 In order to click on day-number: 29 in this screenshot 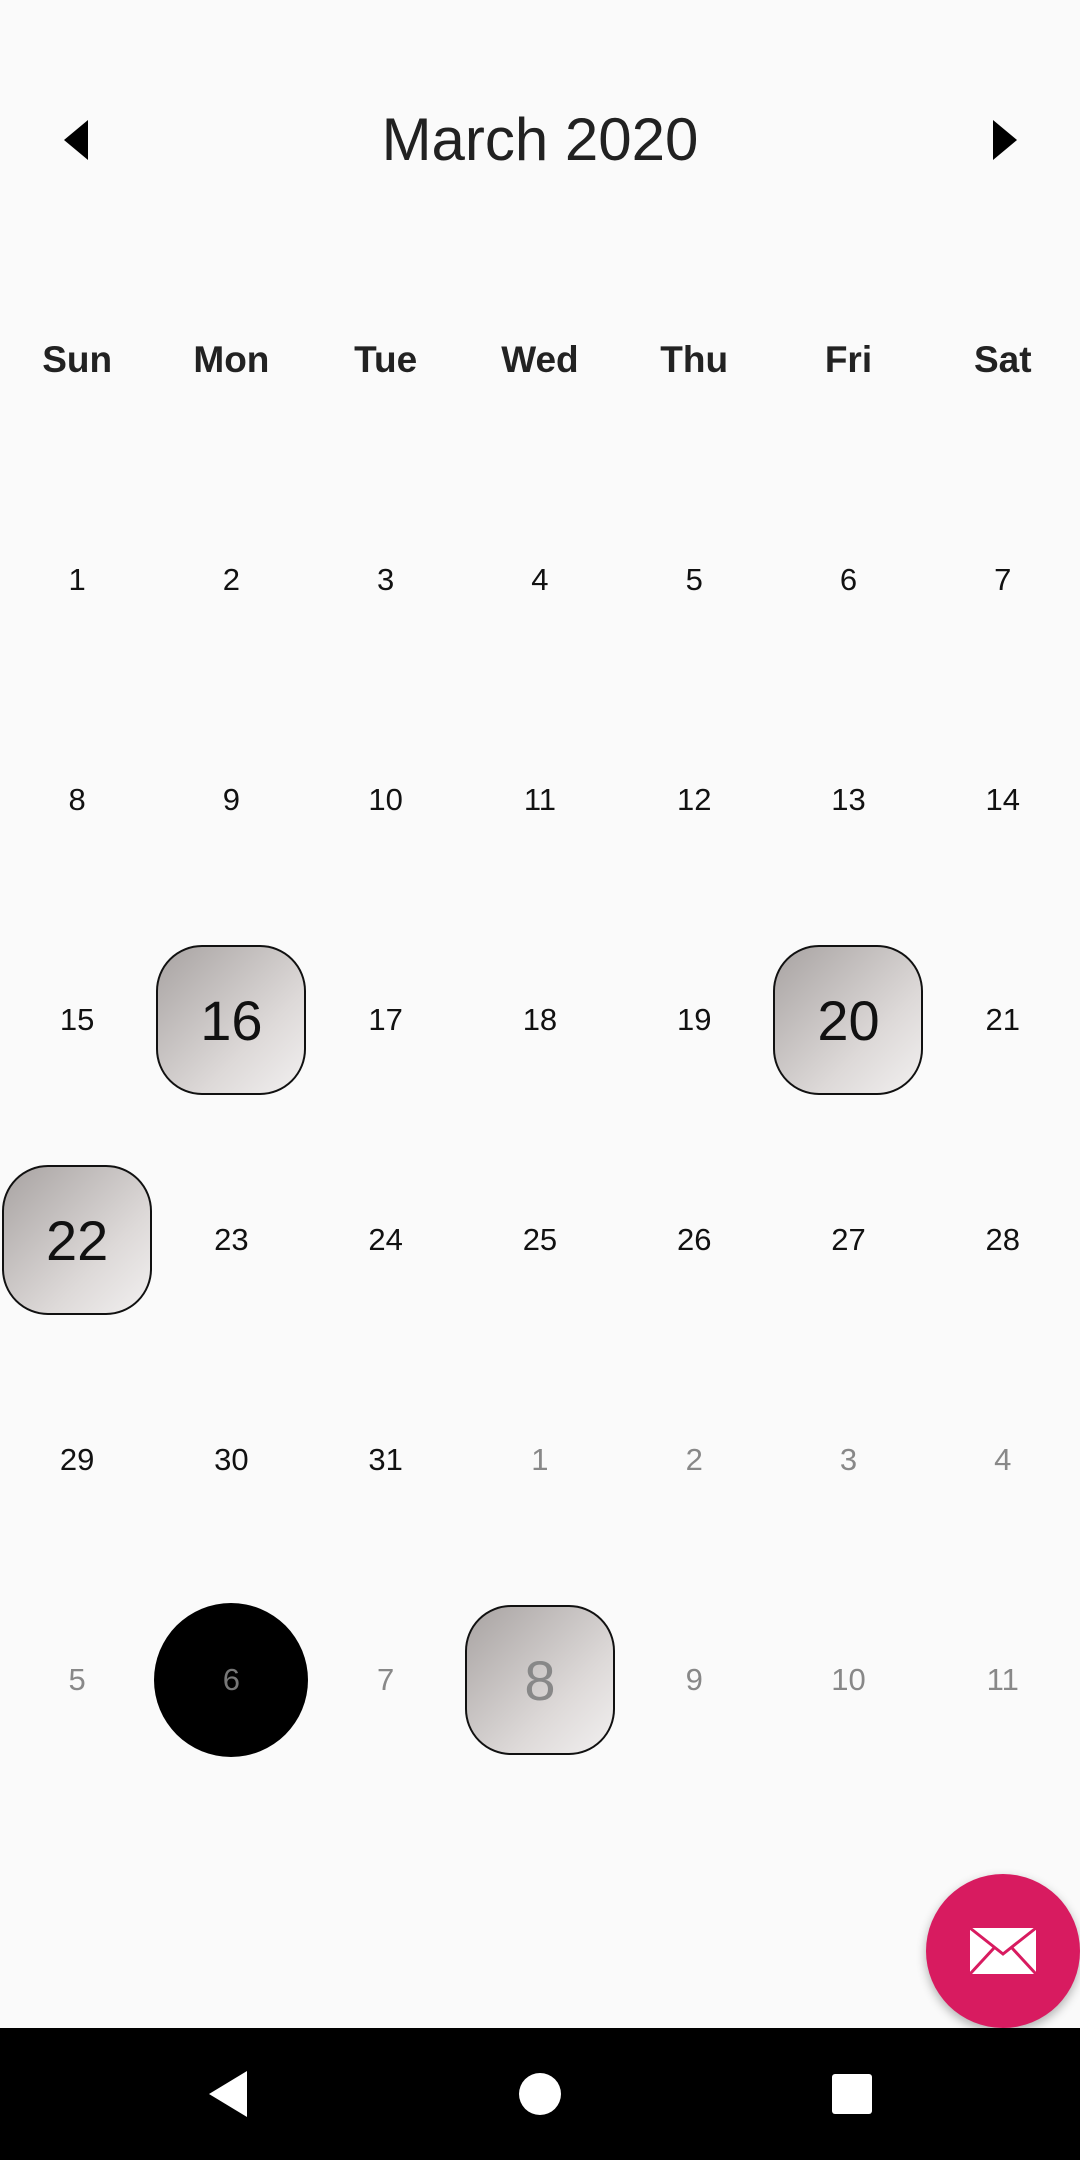, I will do `click(77, 1459)`.